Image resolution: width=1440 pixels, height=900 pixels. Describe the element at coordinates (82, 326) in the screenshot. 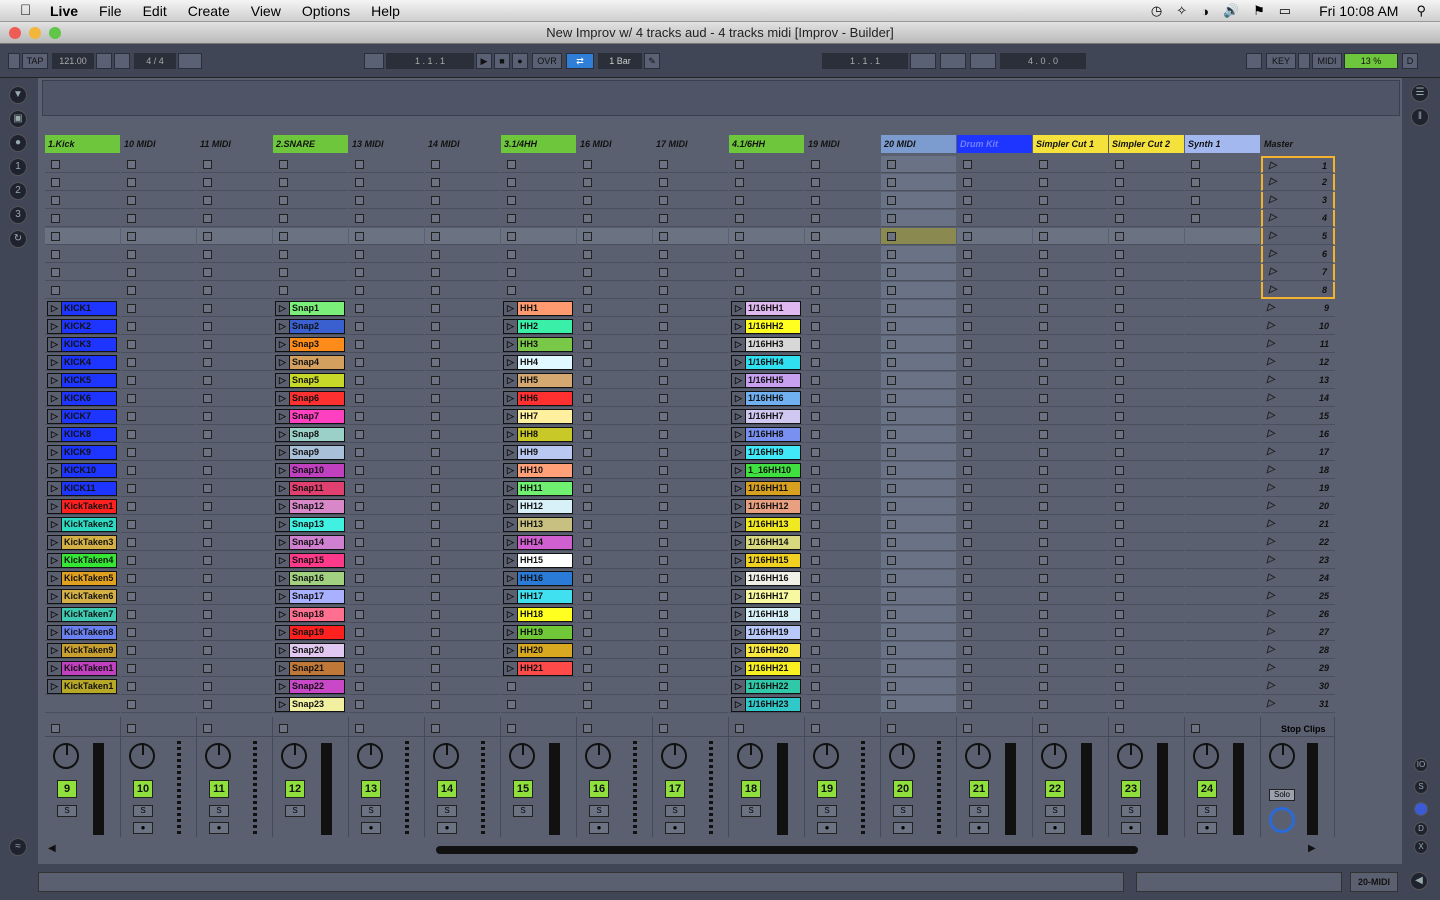

I see `clip-slot: ▷ KICK2` at that location.